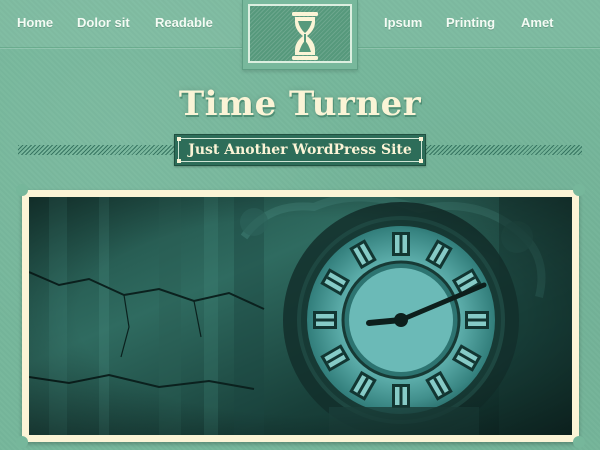  What do you see at coordinates (96, 150) in the screenshot?
I see `ribbon-stripe-left` at bounding box center [96, 150].